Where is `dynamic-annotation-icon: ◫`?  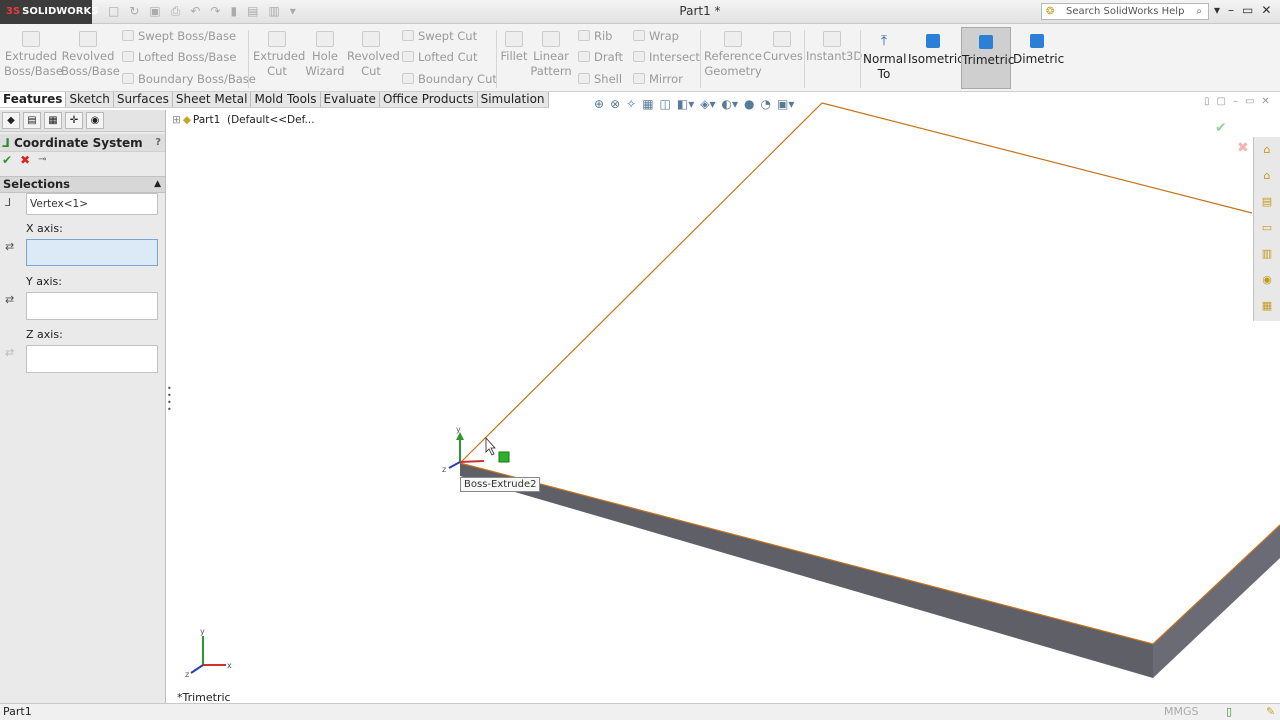 dynamic-annotation-icon: ◫ is located at coordinates (665, 104).